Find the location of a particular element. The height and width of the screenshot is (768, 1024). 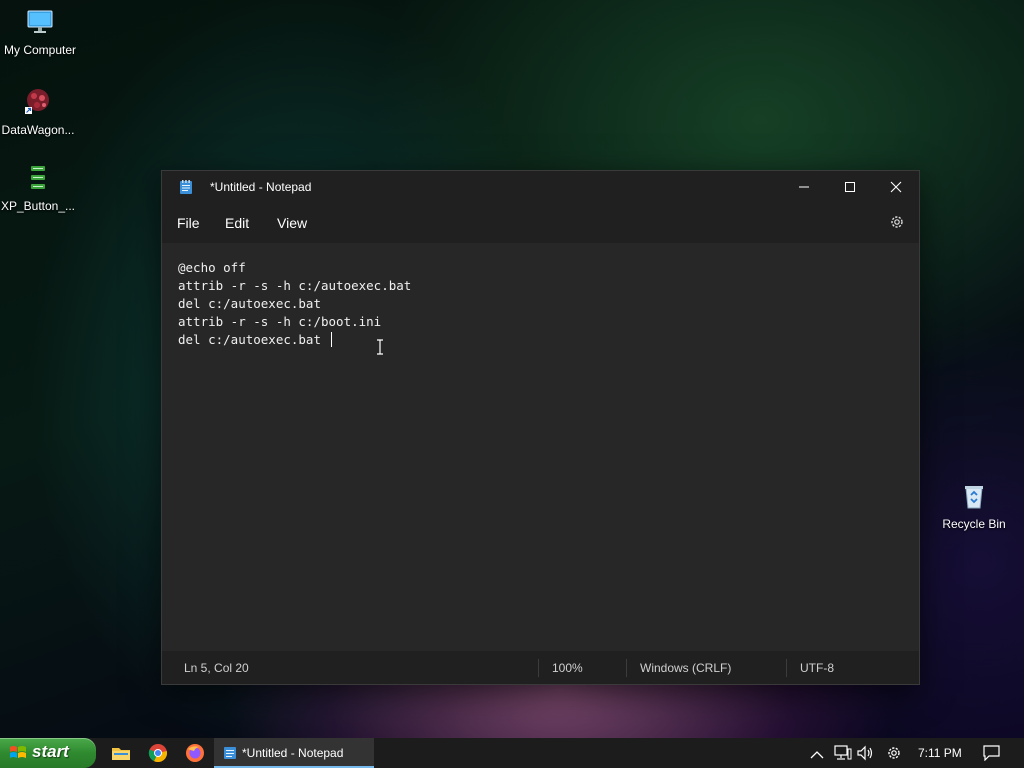

taskbar: start *Untitled - Notepad 7:11 PM is located at coordinates (512, 753).